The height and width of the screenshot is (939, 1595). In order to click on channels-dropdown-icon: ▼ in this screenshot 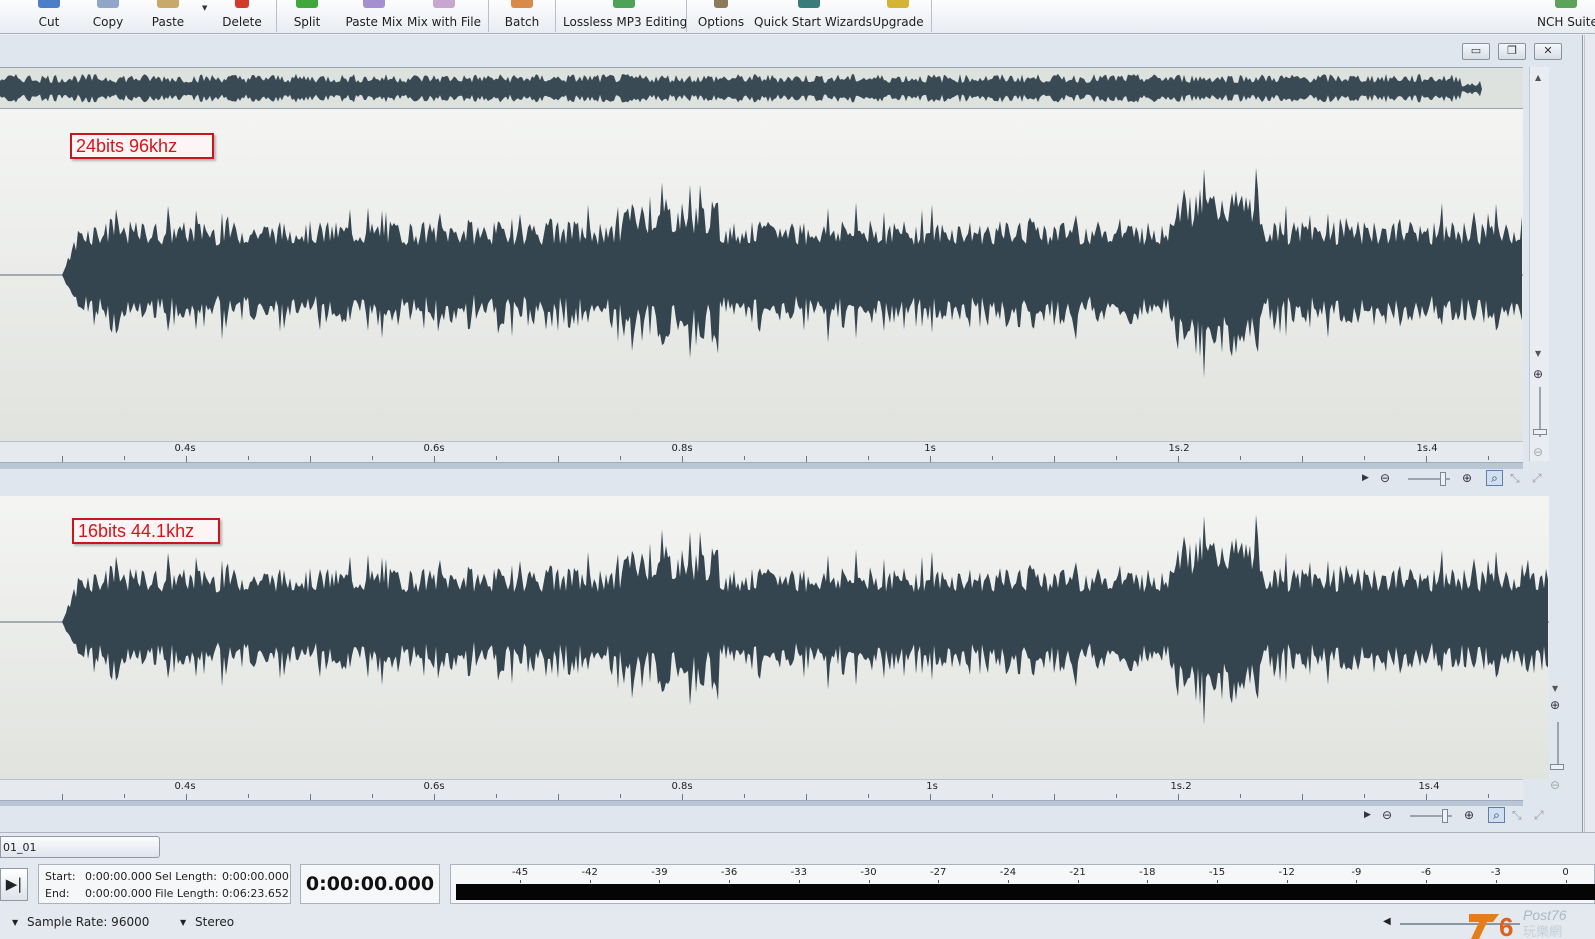, I will do `click(183, 922)`.